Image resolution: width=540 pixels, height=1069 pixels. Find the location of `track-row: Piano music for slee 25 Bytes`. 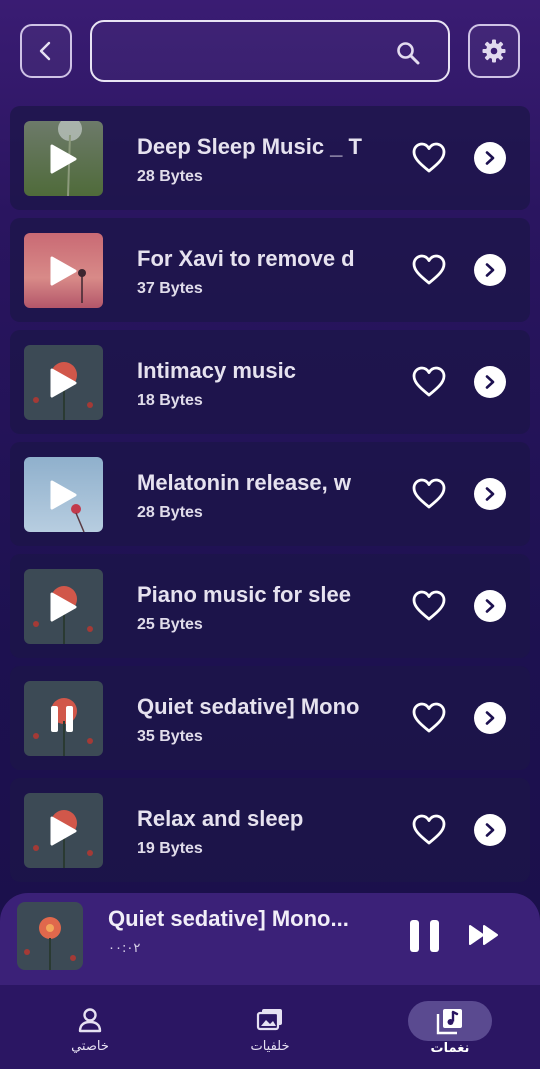

track-row: Piano music for slee 25 Bytes is located at coordinates (270, 606).